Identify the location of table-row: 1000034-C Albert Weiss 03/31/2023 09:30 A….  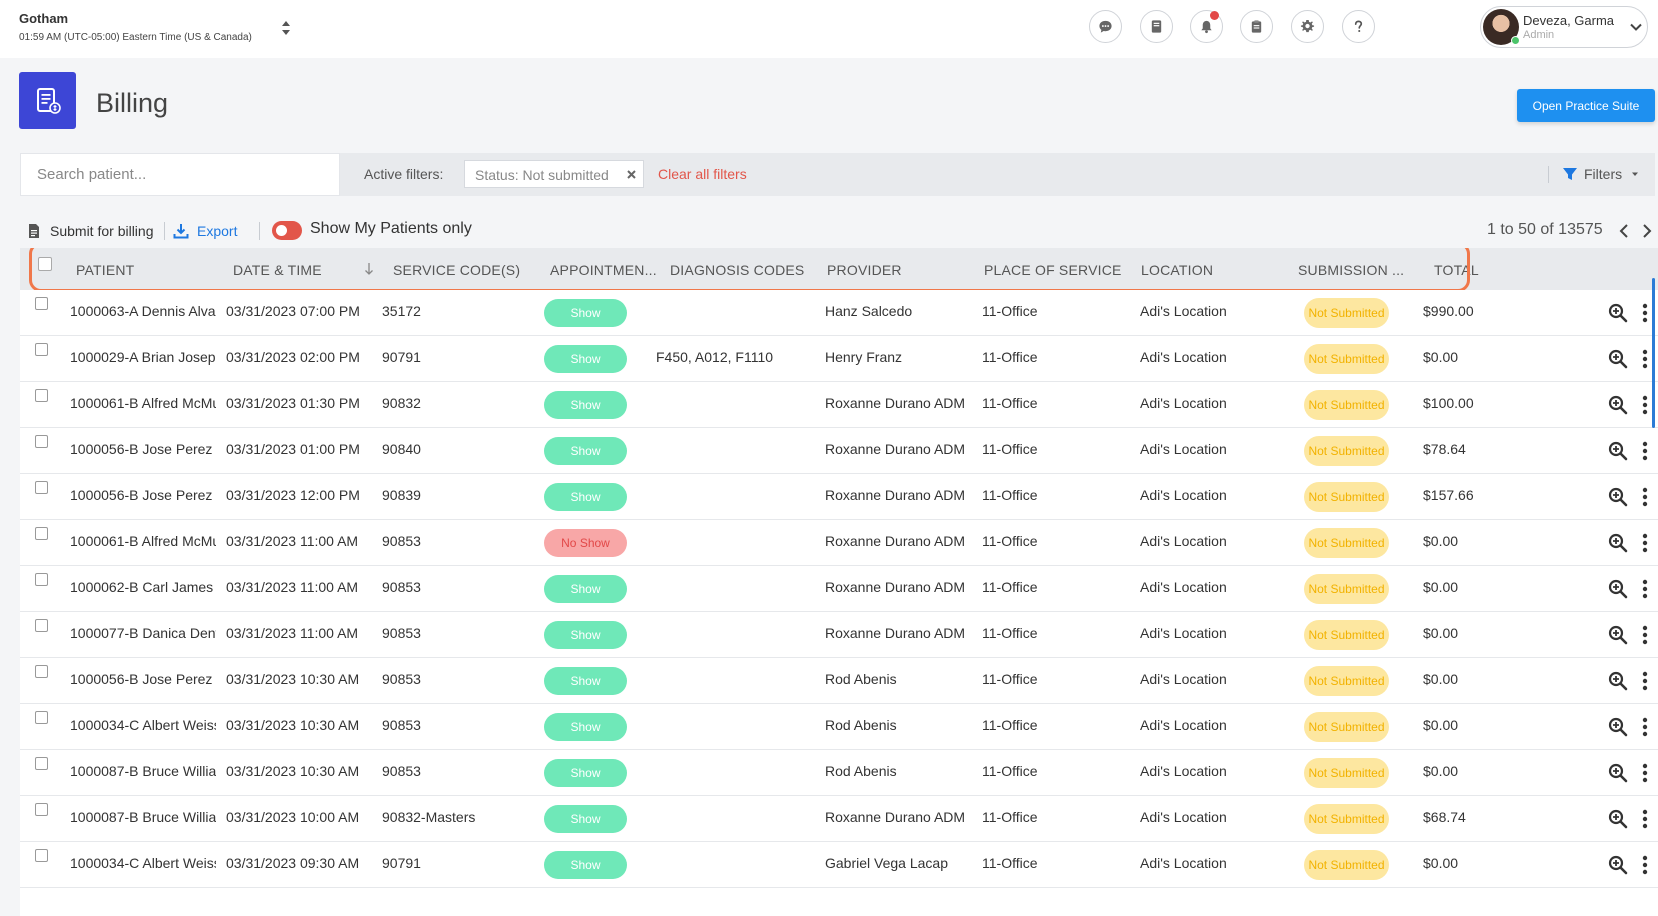
(839, 865).